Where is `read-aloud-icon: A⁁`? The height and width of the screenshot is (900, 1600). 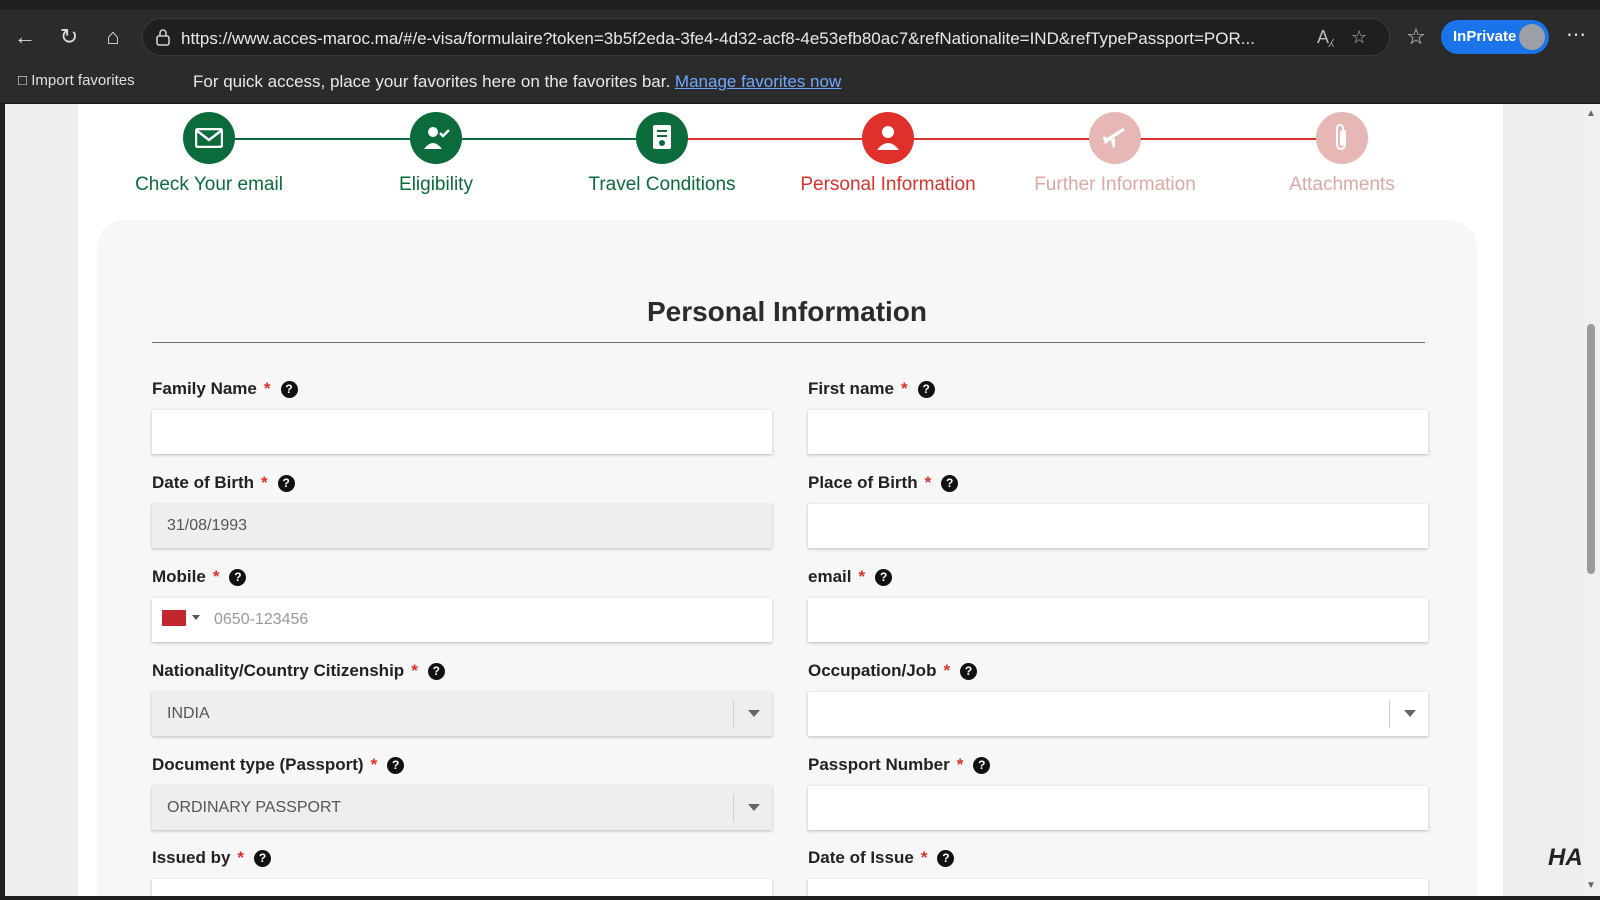
read-aloud-icon: A⁁ is located at coordinates (1325, 37).